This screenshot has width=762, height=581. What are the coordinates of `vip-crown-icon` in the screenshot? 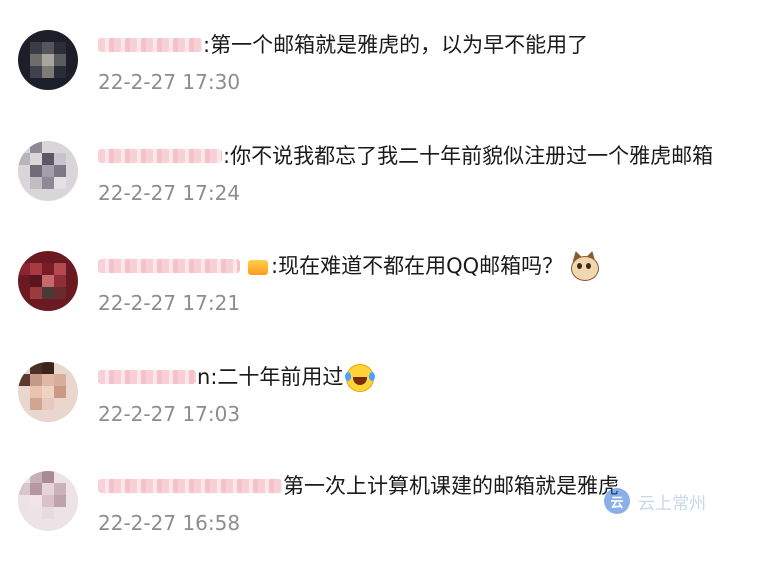 It's located at (258, 266).